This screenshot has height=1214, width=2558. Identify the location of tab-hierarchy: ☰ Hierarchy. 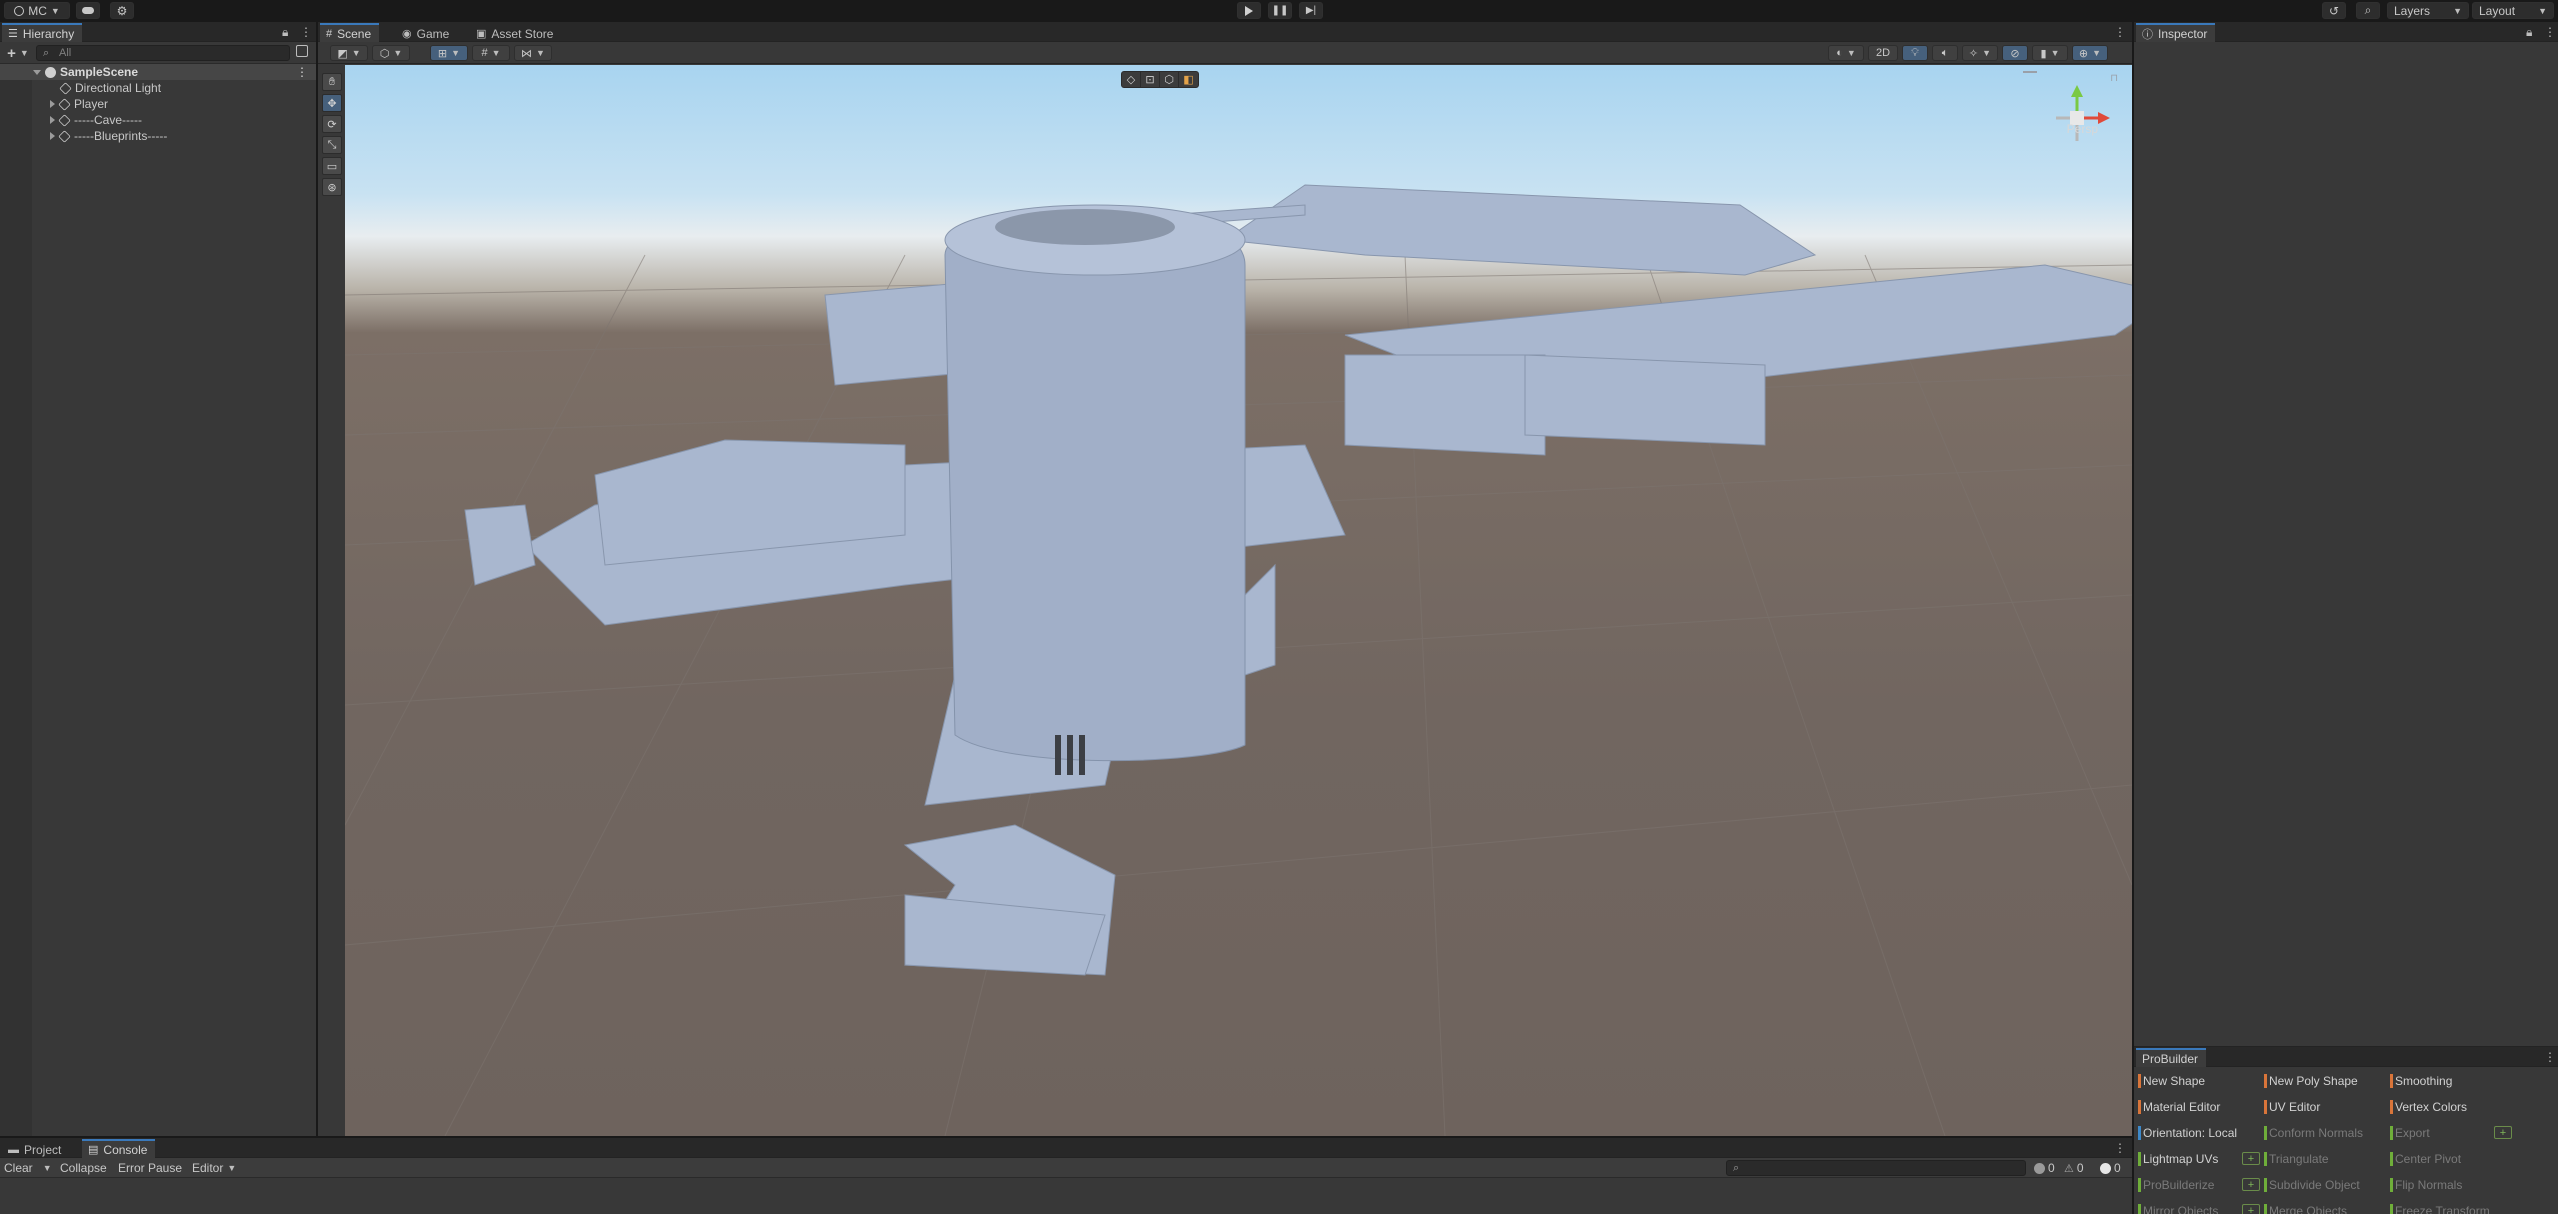
(42, 32).